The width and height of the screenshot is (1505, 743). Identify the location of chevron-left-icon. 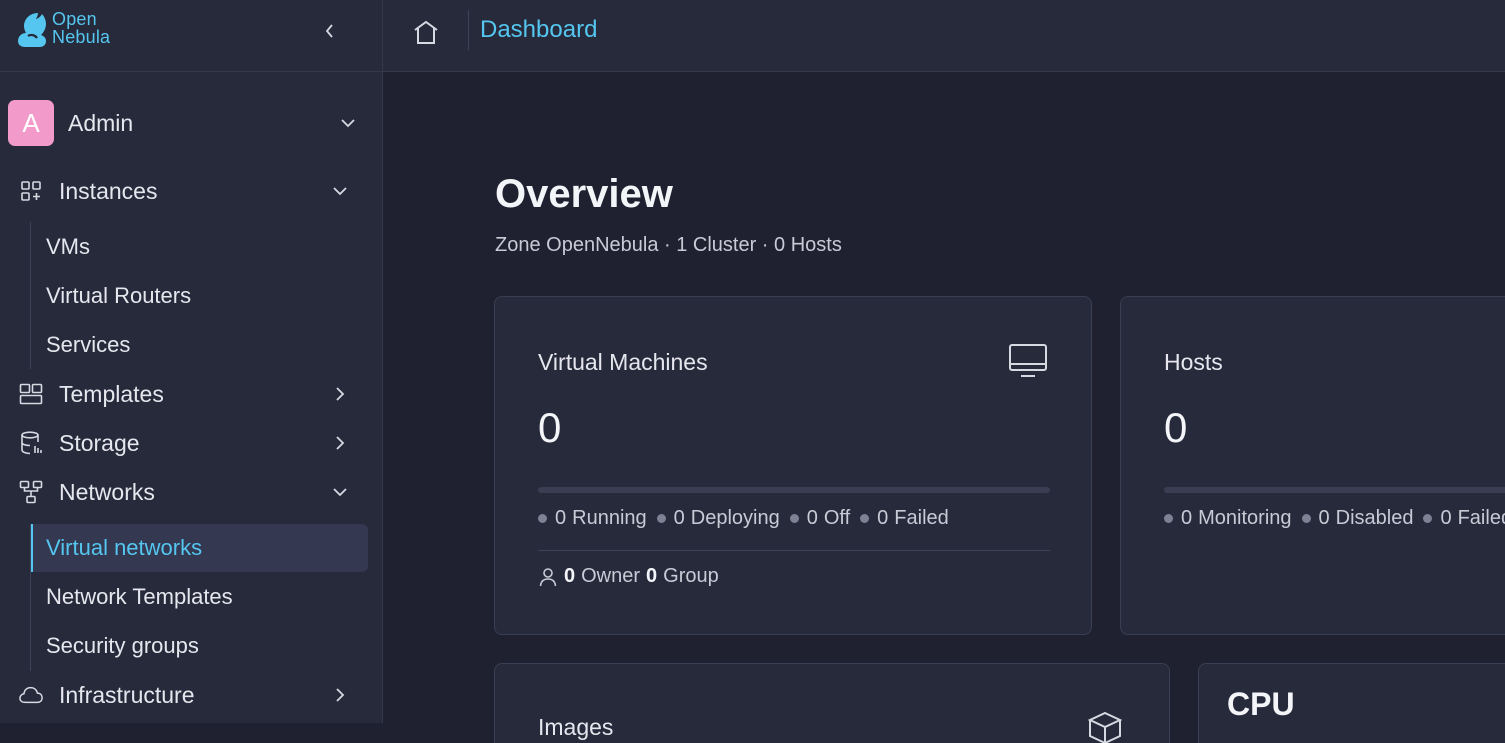
(330, 31).